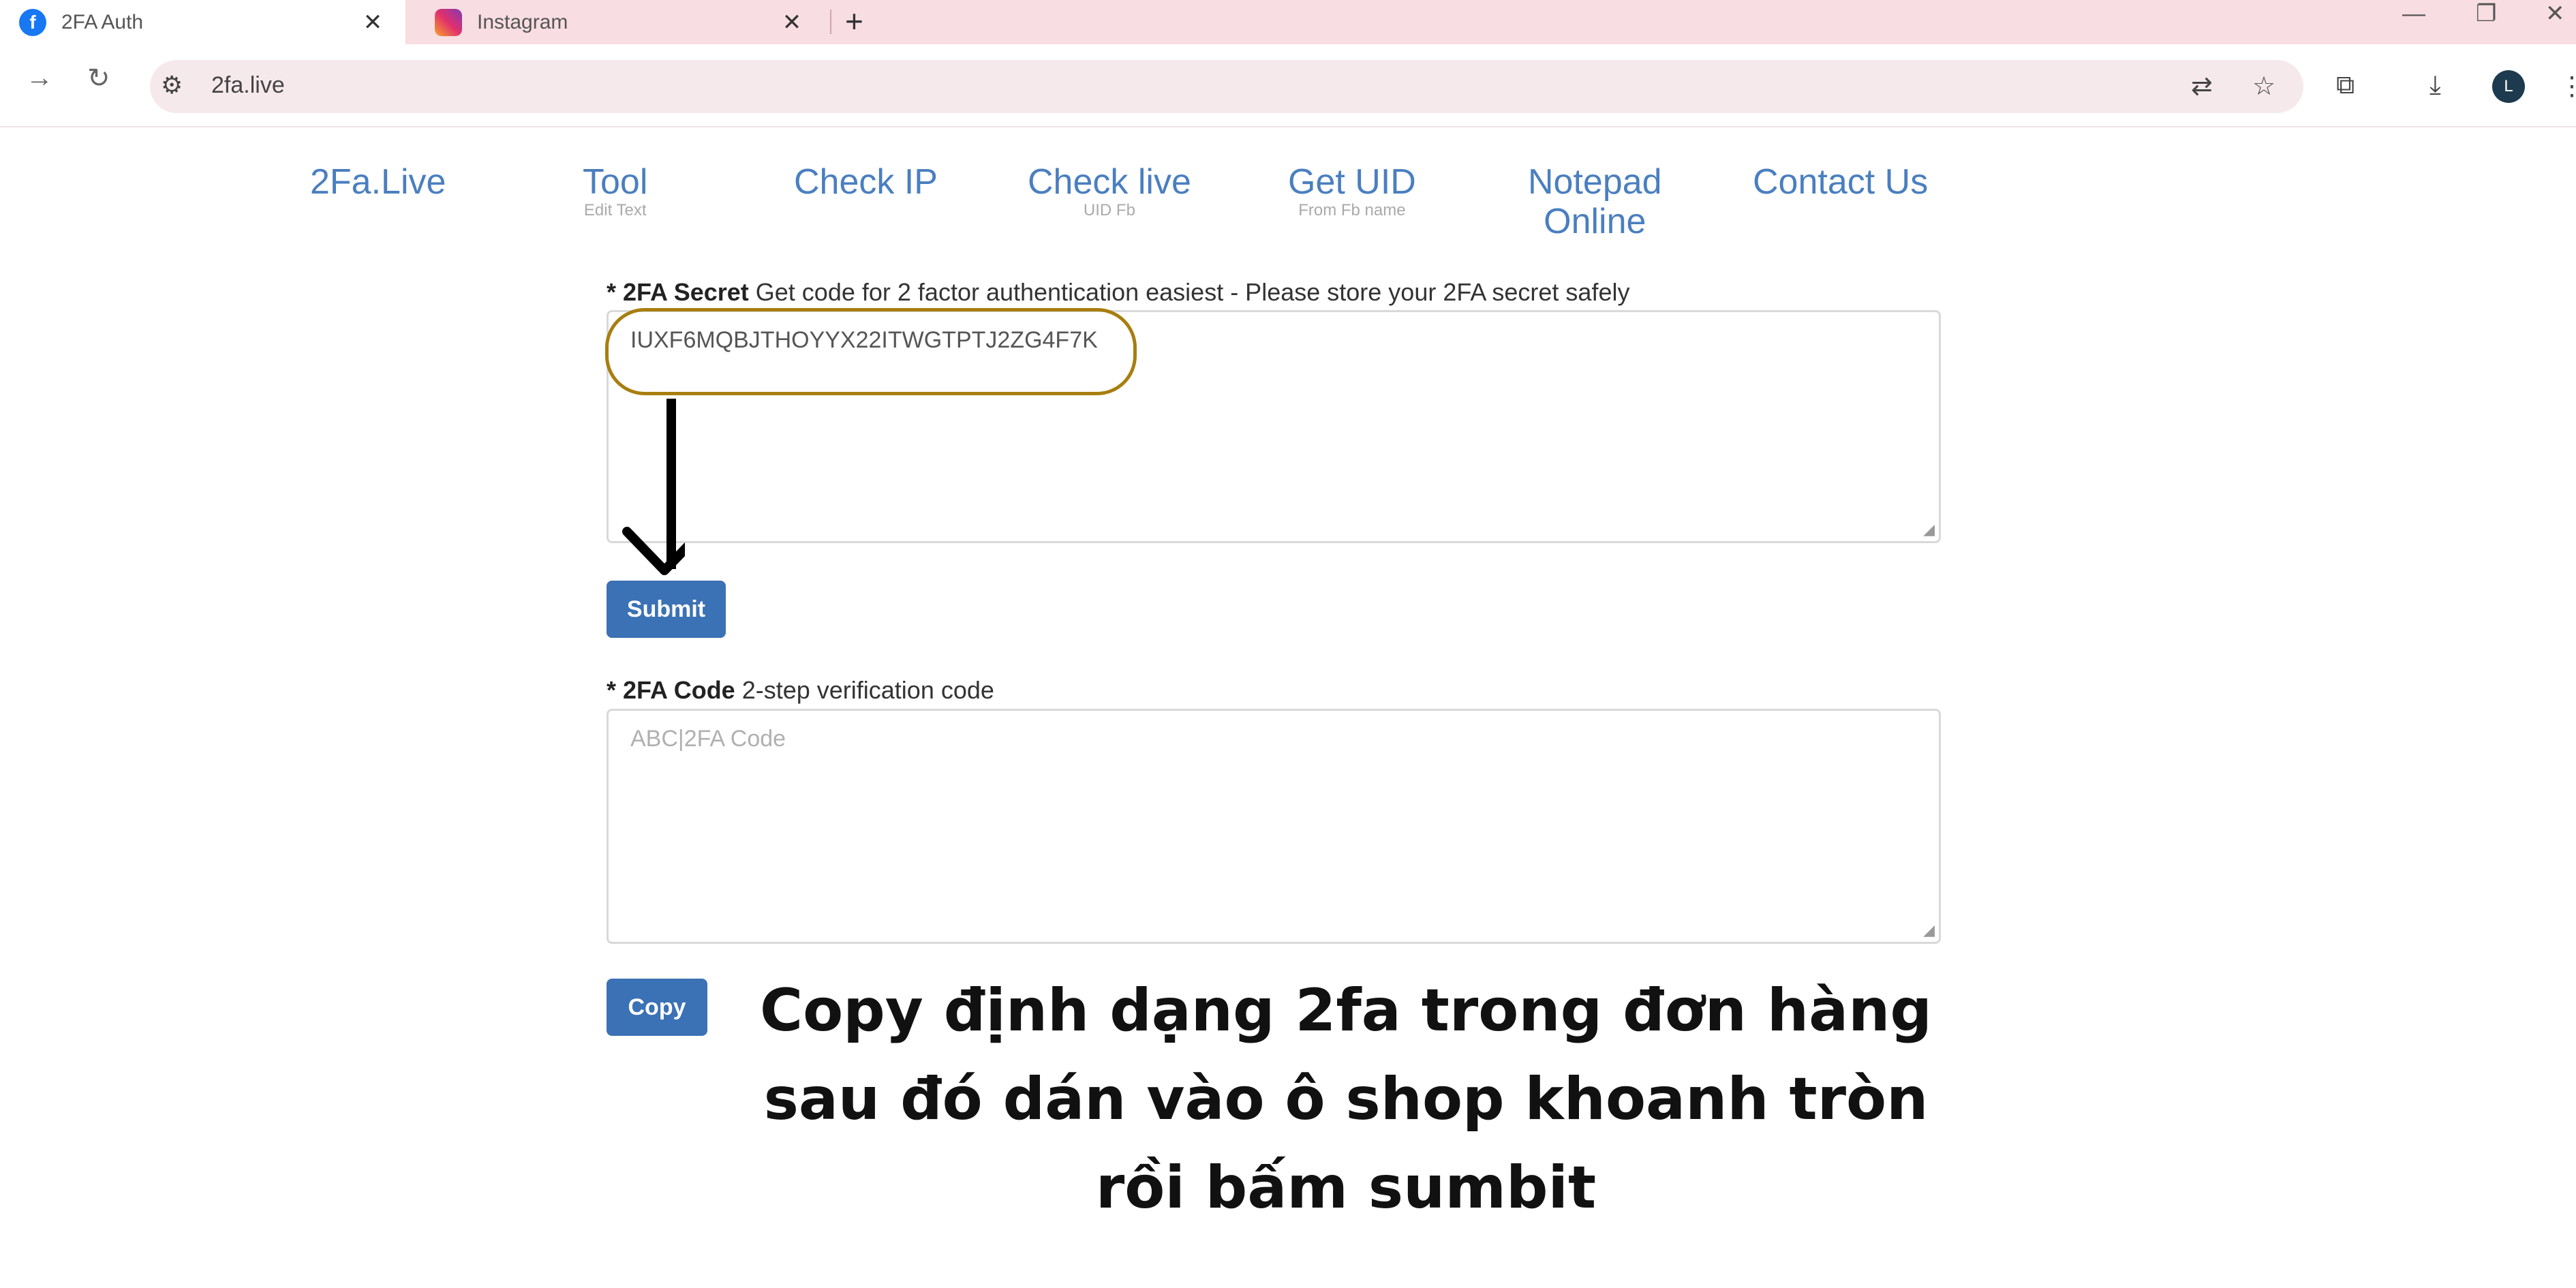 Image resolution: width=2576 pixels, height=1288 pixels. What do you see at coordinates (666, 609) in the screenshot?
I see `submit-button: Submit` at bounding box center [666, 609].